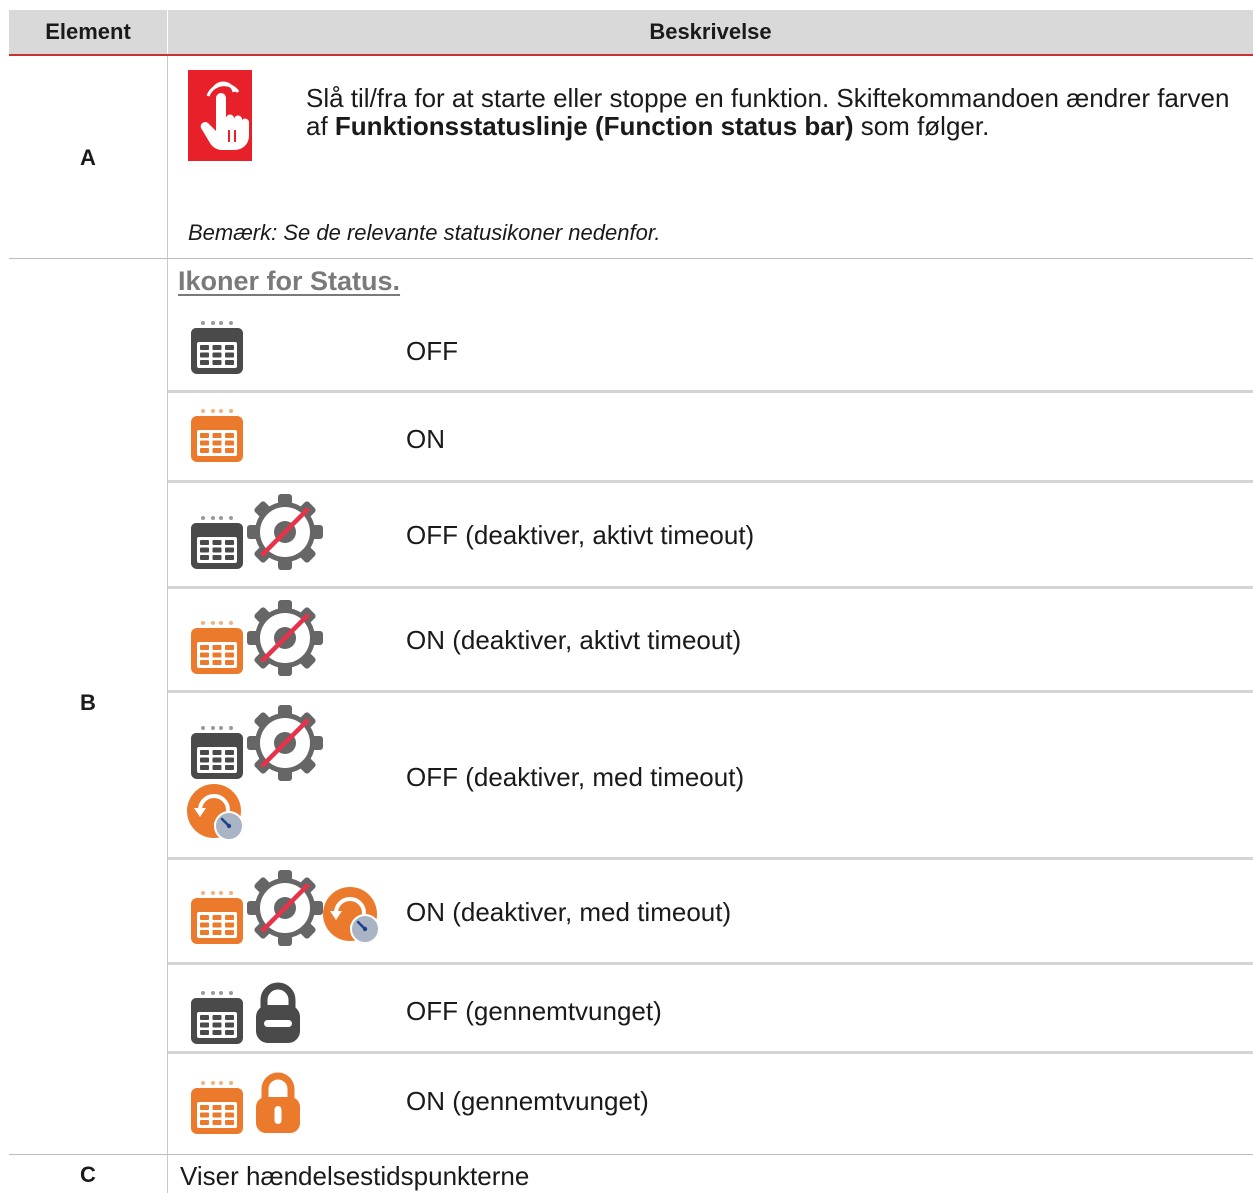  What do you see at coordinates (432, 351) in the screenshot?
I see `status-label-off: OFF` at bounding box center [432, 351].